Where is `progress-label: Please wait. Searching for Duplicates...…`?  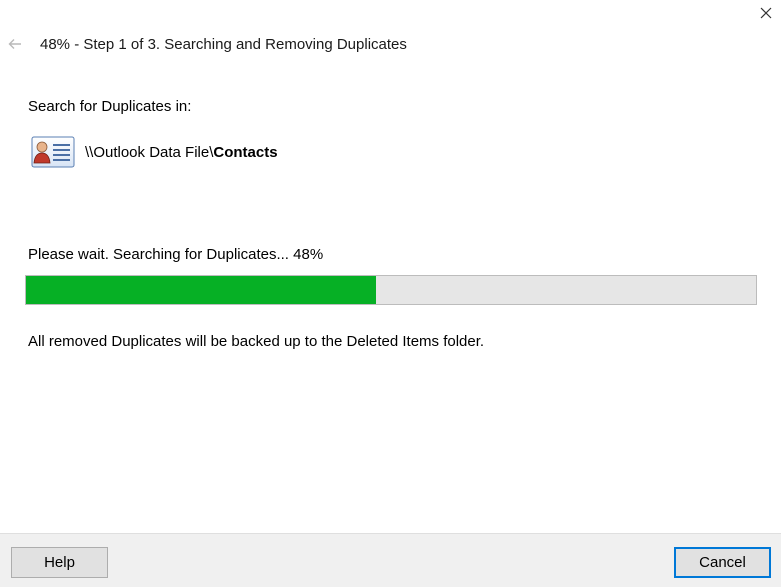
progress-label: Please wait. Searching for Duplicates...… is located at coordinates (176, 254).